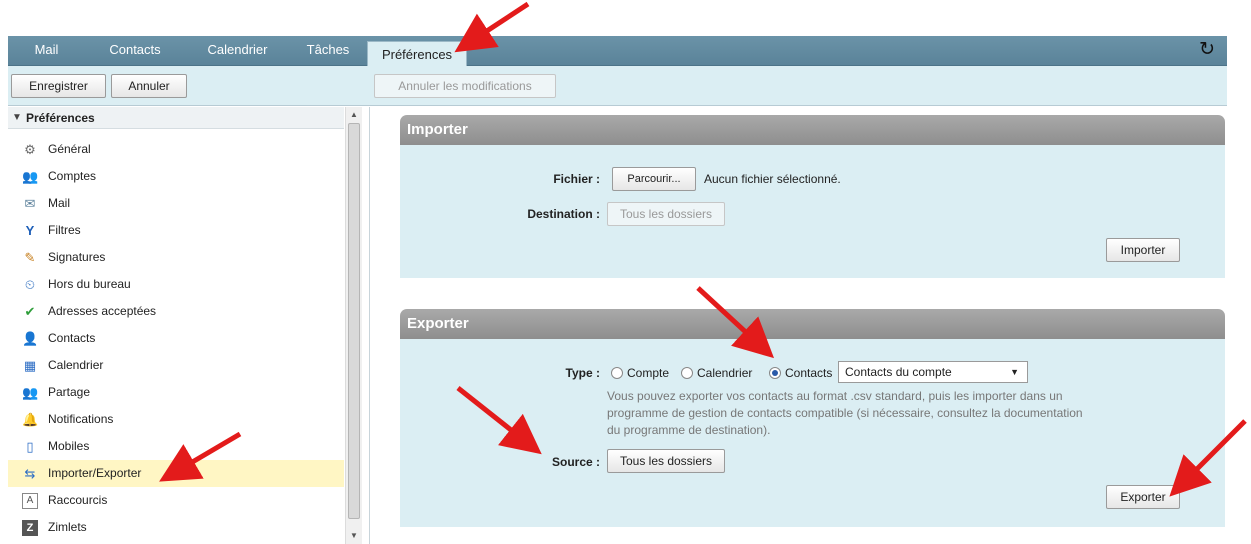 This screenshot has height=544, width=1251. What do you see at coordinates (176, 230) in the screenshot?
I see `sidebar-item-filters: Y Filtres` at bounding box center [176, 230].